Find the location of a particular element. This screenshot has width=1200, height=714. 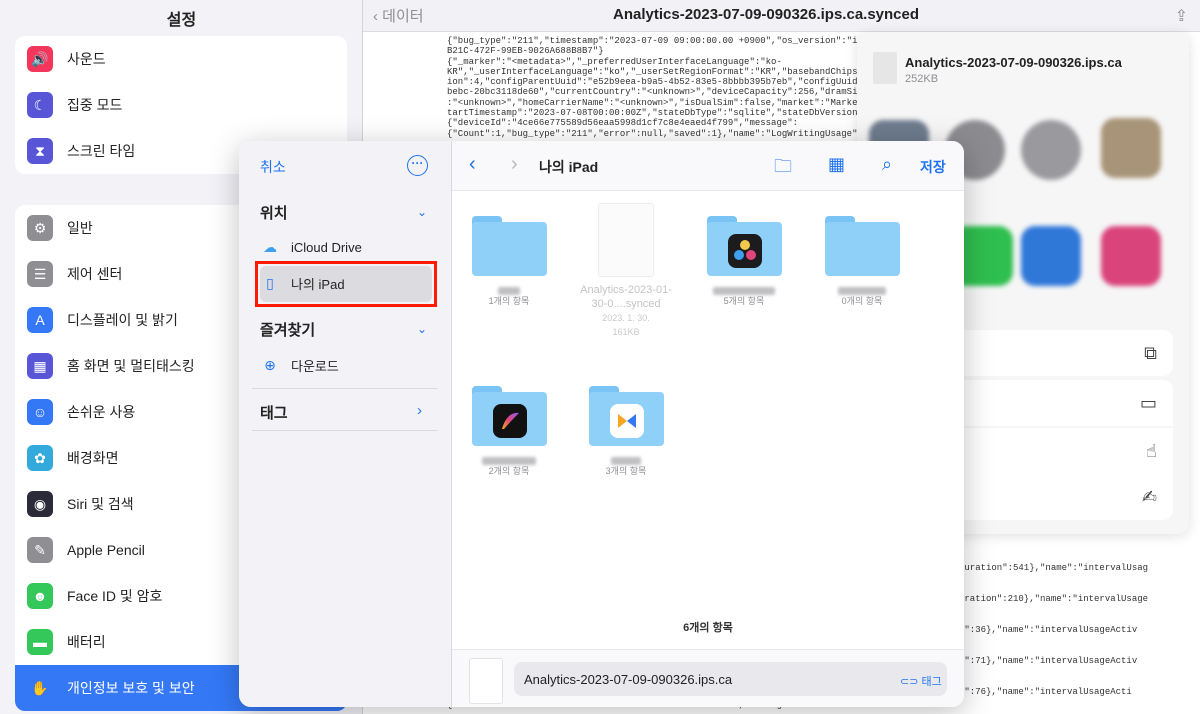

save-bar: ⊂⊃ 태그 is located at coordinates (708, 678).